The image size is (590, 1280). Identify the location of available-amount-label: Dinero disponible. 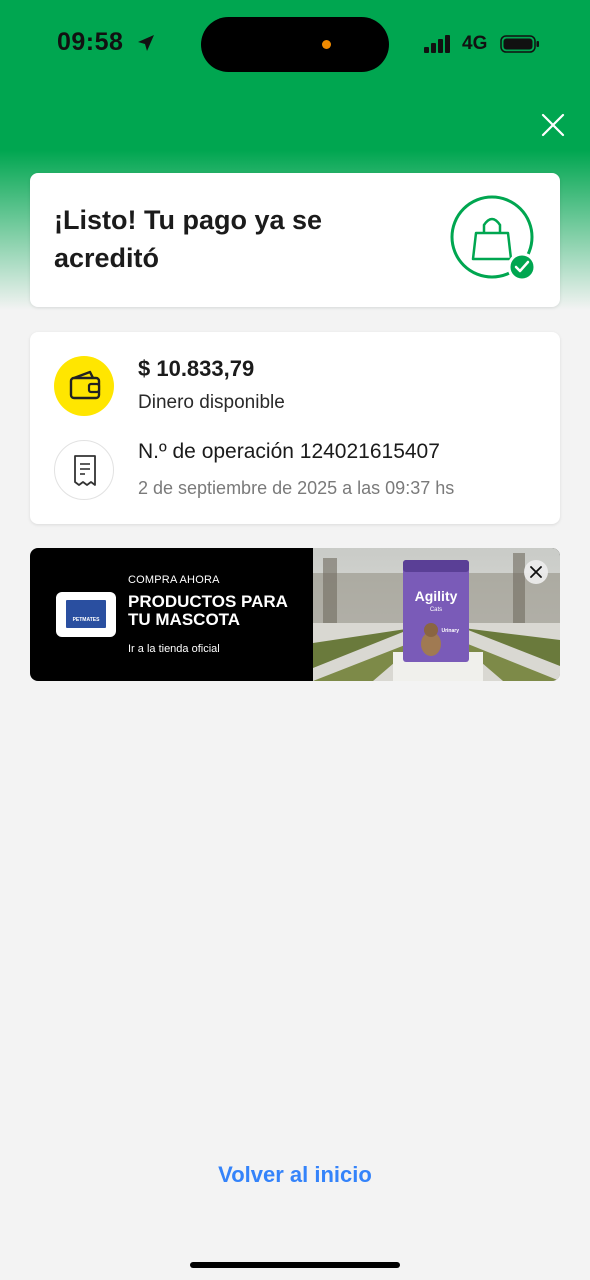
(211, 402).